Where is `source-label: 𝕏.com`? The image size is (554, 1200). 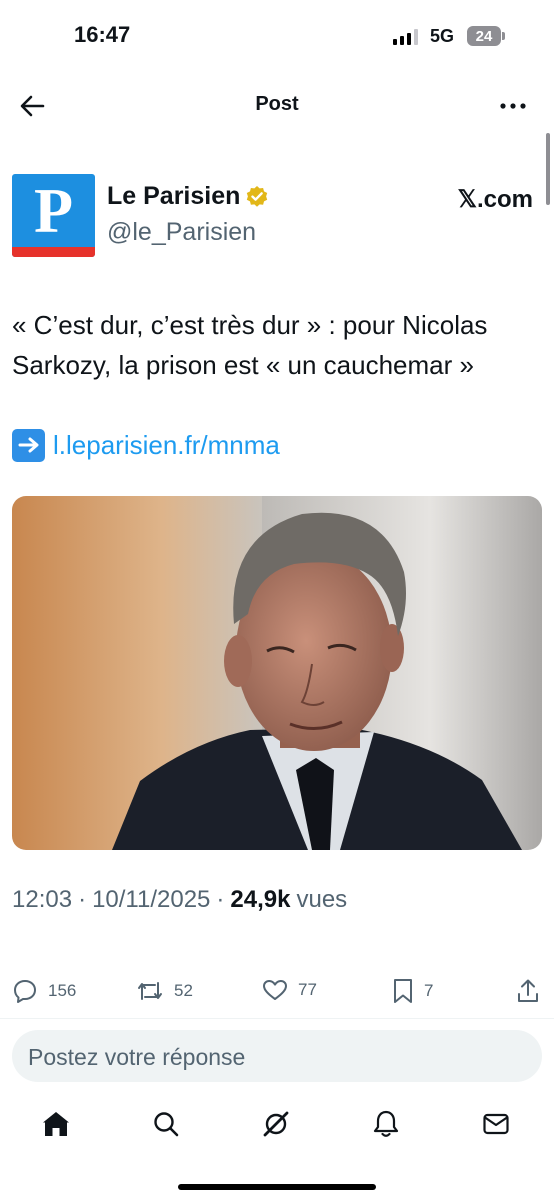
source-label: 𝕏.com is located at coordinates (495, 199).